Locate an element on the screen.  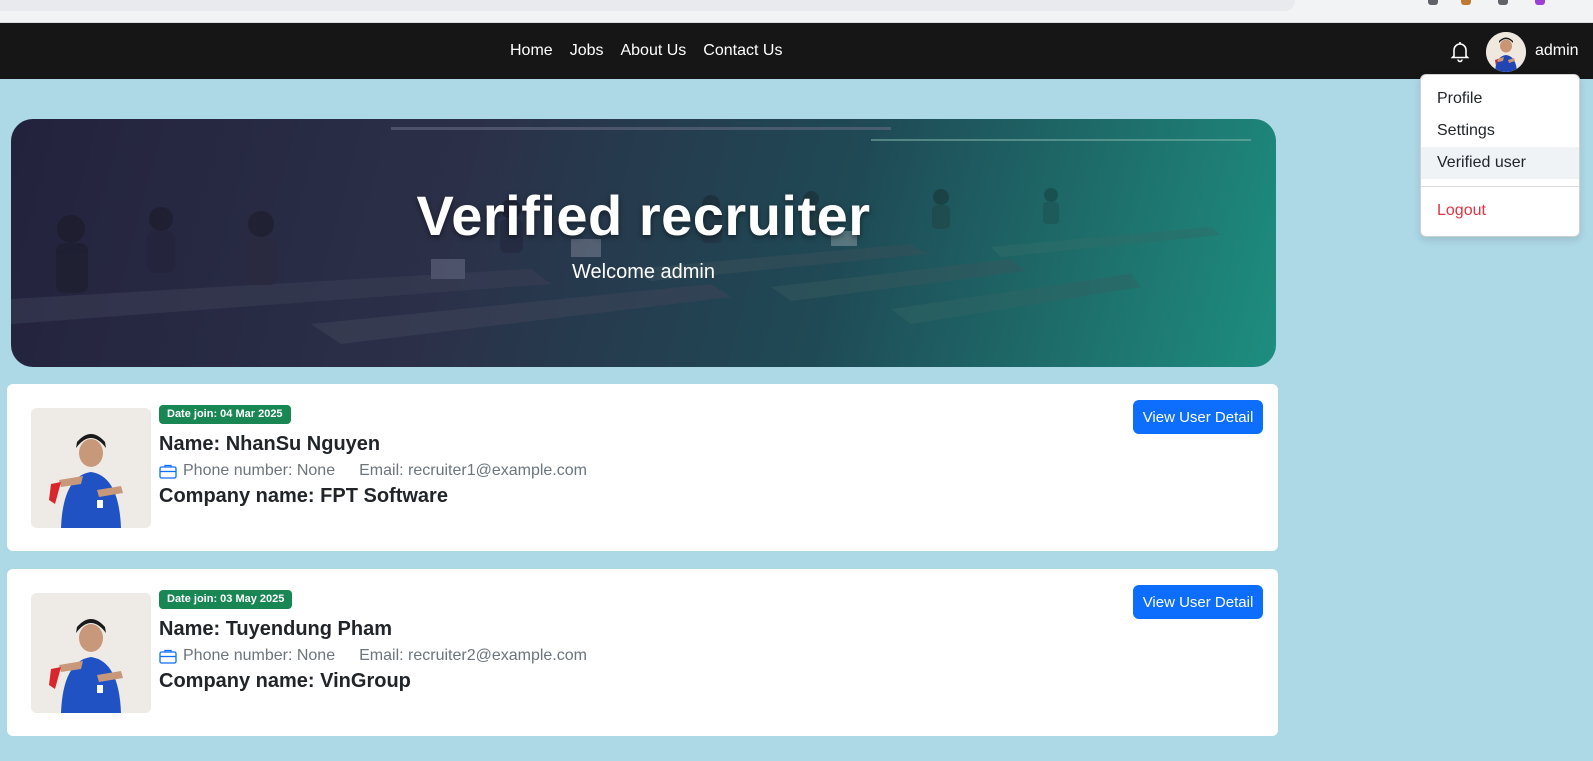
recruiter-email: Email: recruiter1@example.com is located at coordinates (473, 470).